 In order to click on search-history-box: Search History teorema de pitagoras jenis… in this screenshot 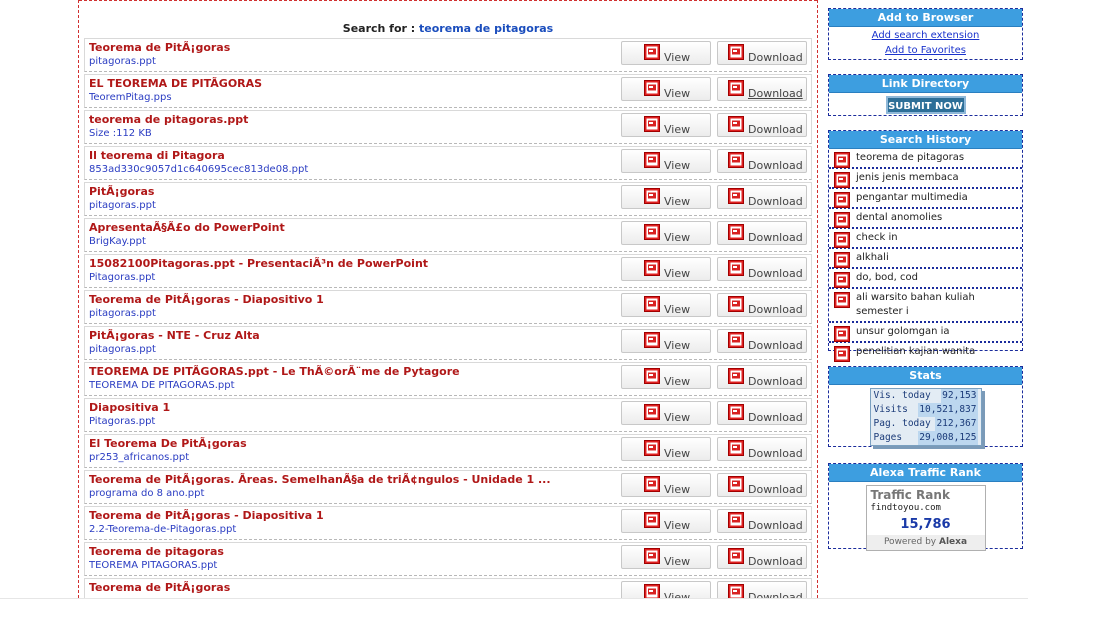, I will do `click(925, 246)`.